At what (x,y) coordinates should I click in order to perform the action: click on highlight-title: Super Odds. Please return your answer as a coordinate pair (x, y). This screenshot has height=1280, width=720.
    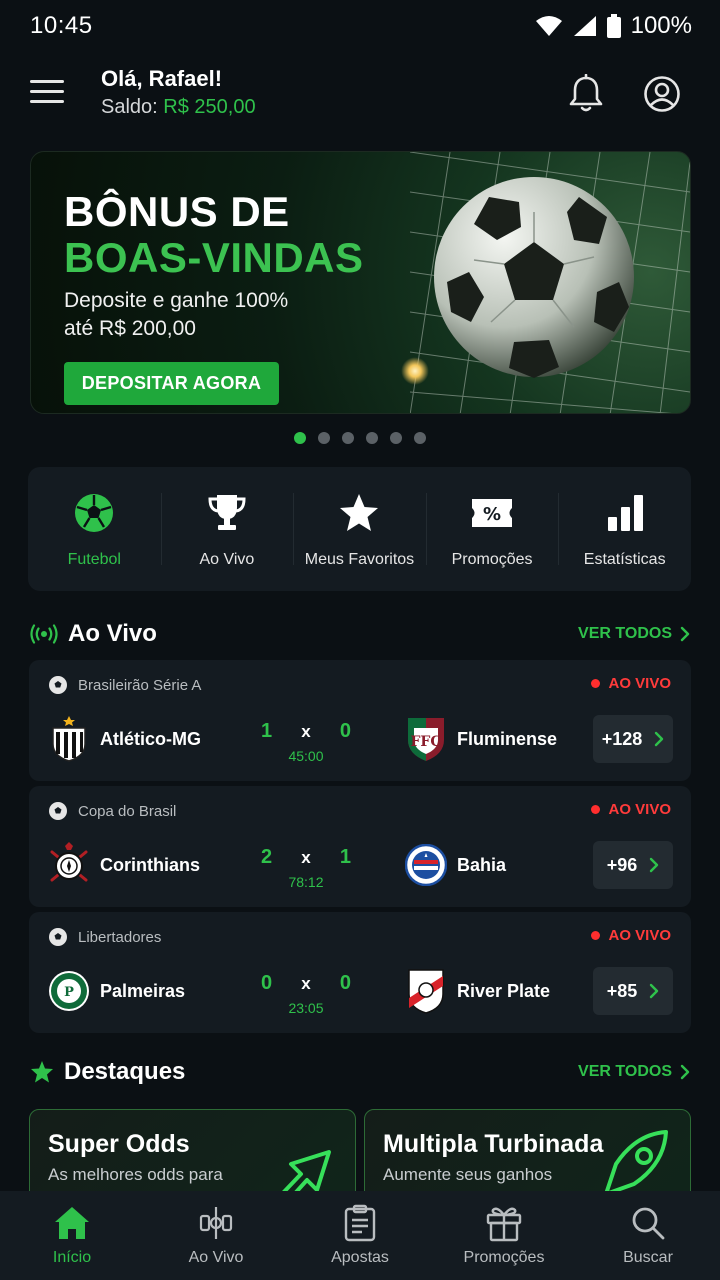
    Looking at the image, I should click on (119, 1144).